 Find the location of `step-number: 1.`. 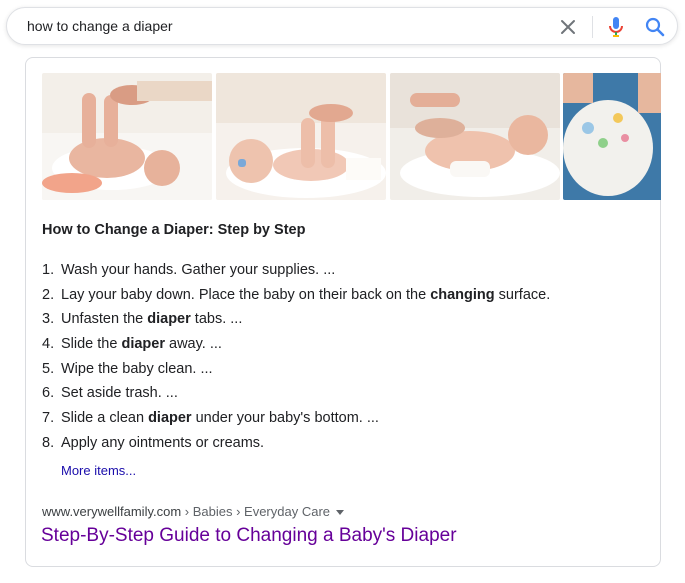

step-number: 1. is located at coordinates (48, 270).